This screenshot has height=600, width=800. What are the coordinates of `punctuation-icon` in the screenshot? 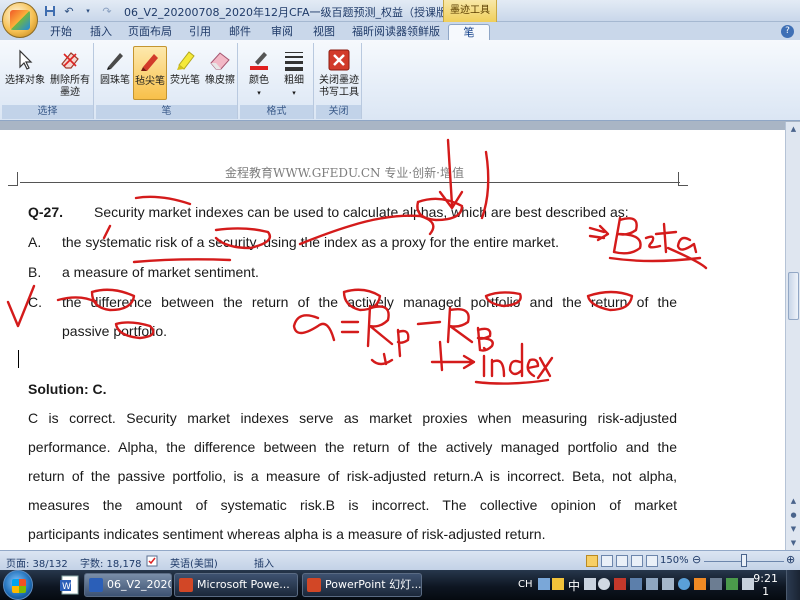 It's located at (590, 584).